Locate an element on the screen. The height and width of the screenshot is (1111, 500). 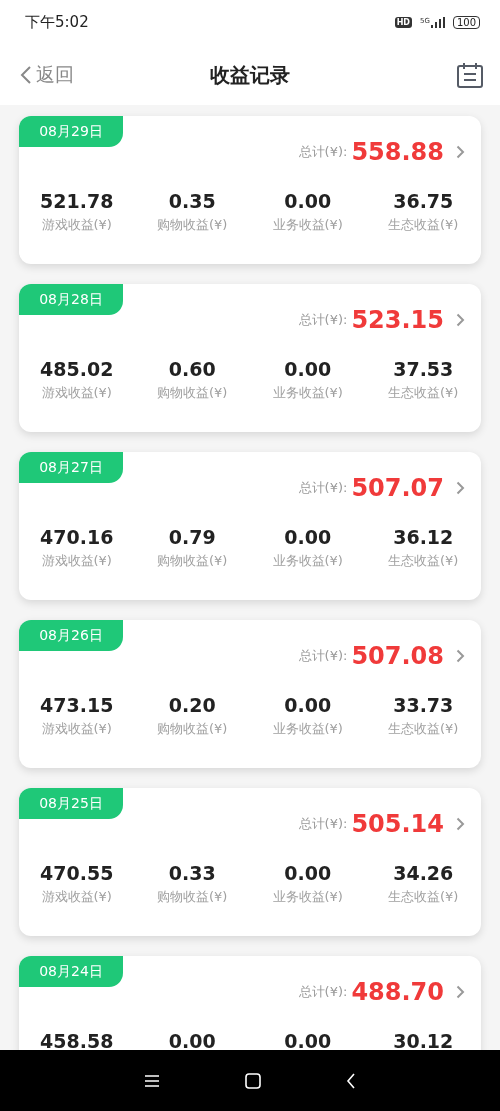
hd-indicator: HD is located at coordinates (403, 22).